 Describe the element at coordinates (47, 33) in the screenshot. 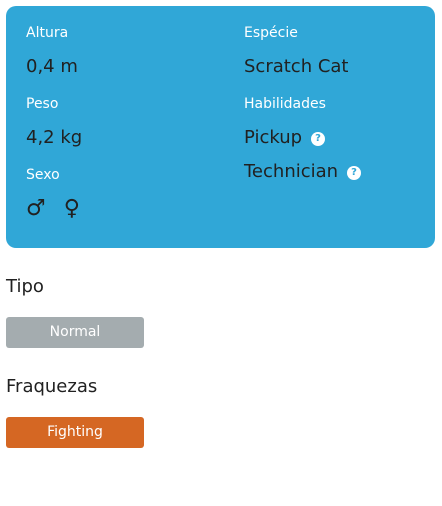

I see `height-label: Altura` at that location.